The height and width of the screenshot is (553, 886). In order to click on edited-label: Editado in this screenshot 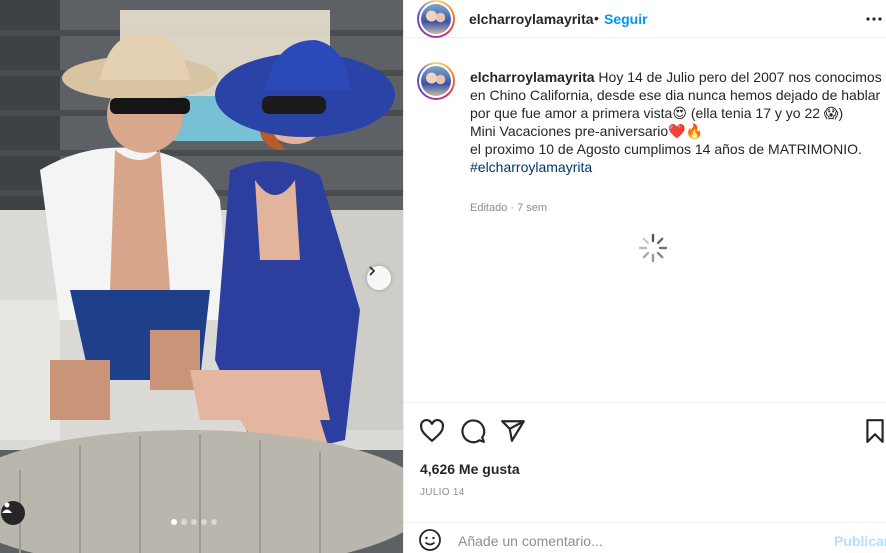, I will do `click(489, 208)`.